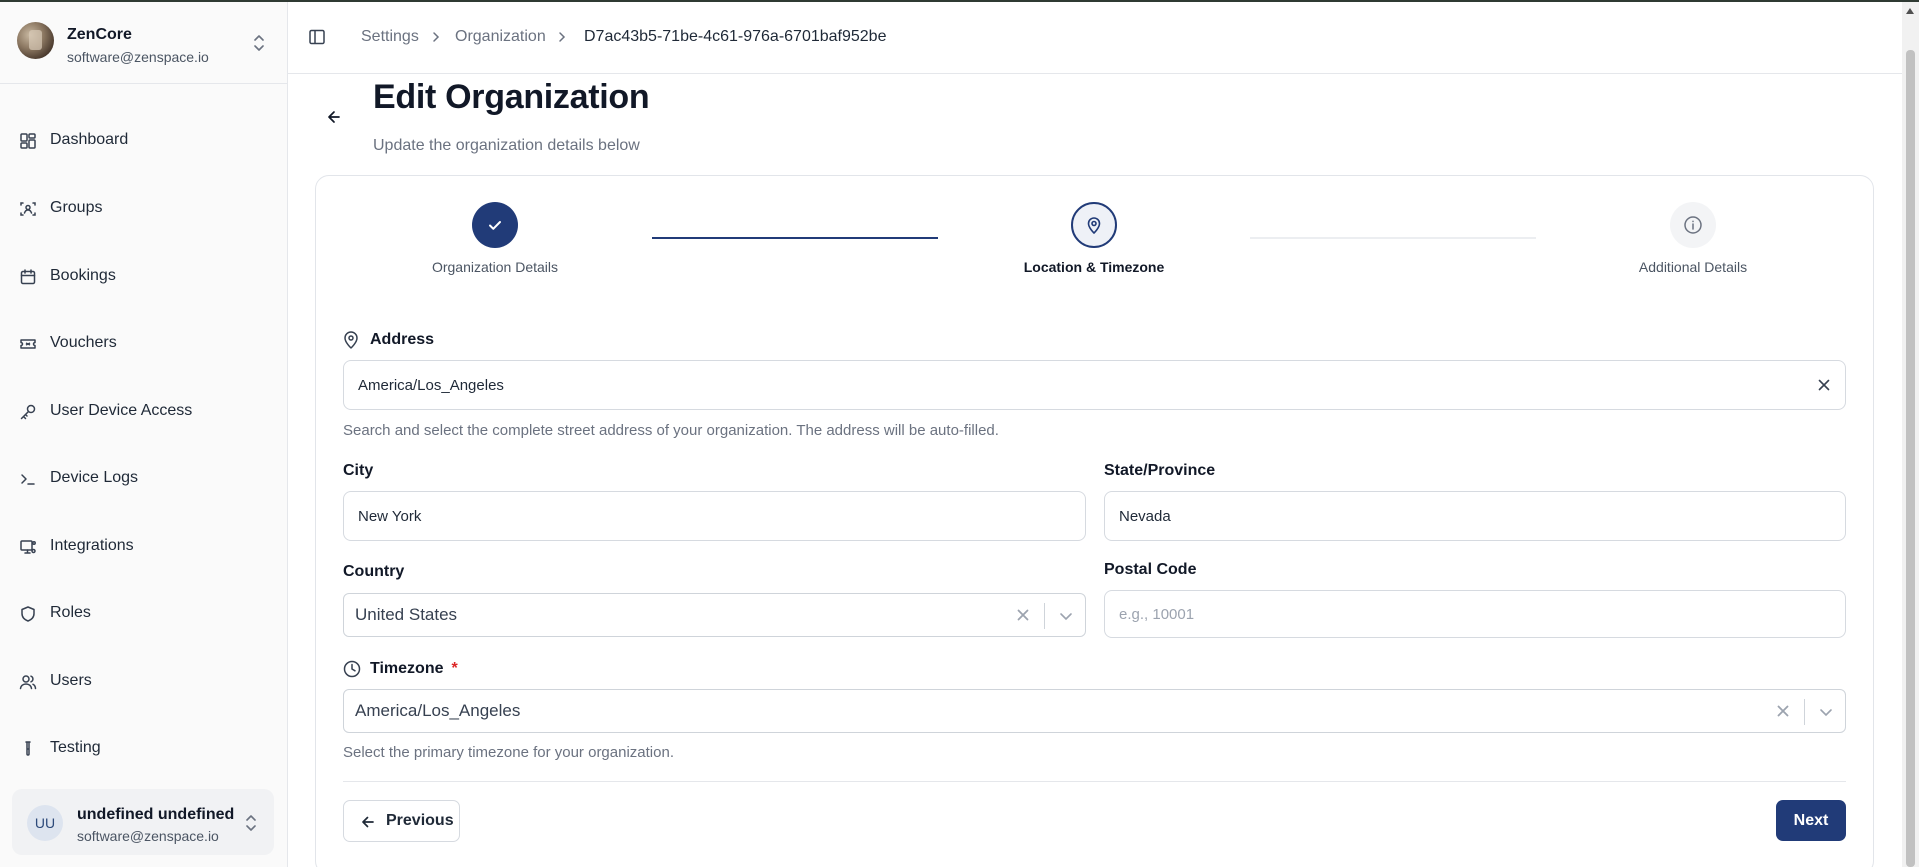  What do you see at coordinates (406, 614) in the screenshot?
I see `country-selected-value: United States` at bounding box center [406, 614].